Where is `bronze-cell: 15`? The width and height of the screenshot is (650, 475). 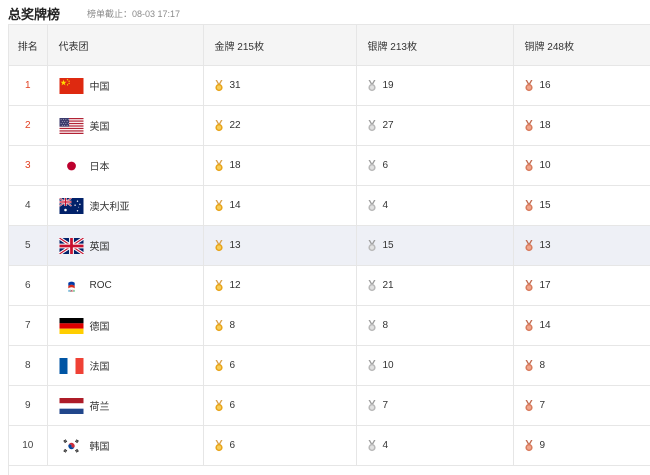 bronze-cell: 15 is located at coordinates (581, 205).